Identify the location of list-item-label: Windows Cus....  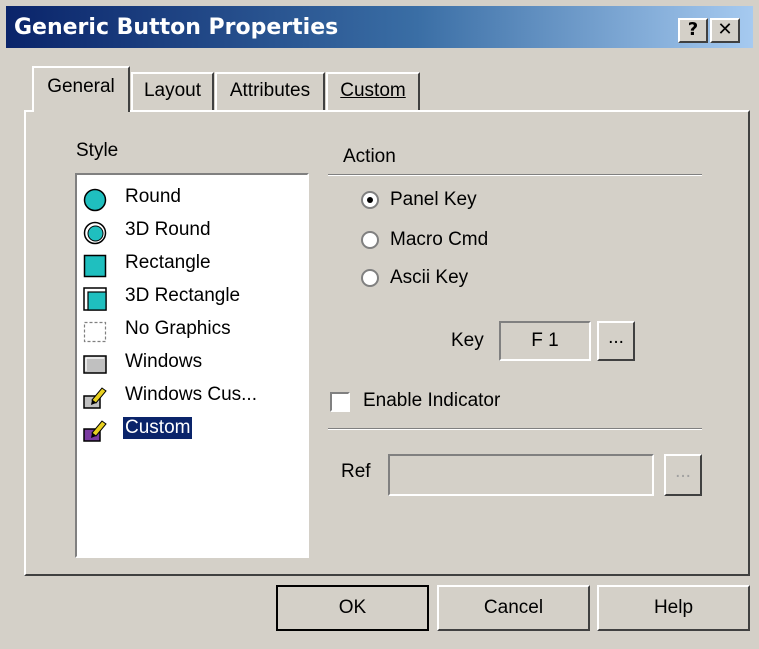
(191, 394).